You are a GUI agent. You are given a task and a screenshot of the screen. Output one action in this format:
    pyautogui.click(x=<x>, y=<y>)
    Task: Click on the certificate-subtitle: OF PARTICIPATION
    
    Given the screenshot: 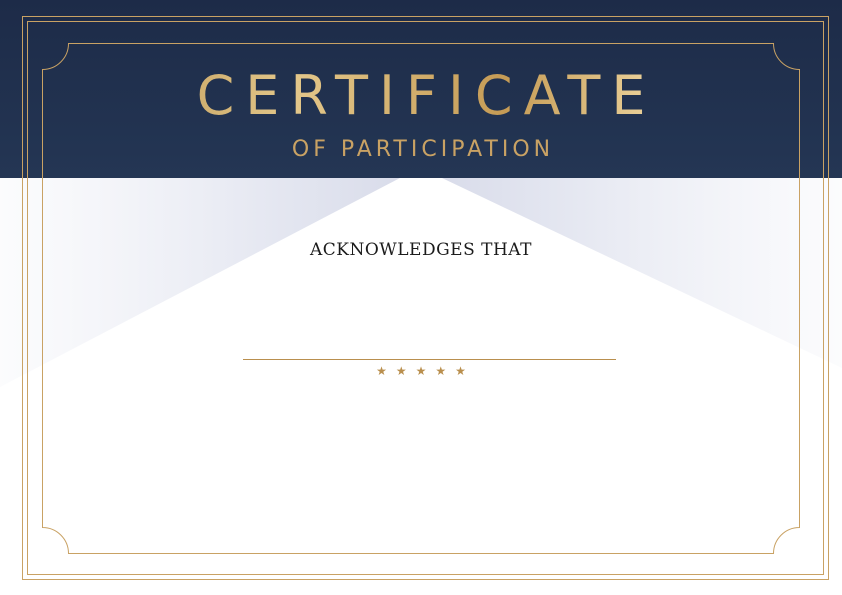 What is the action you would take?
    pyautogui.click(x=423, y=149)
    